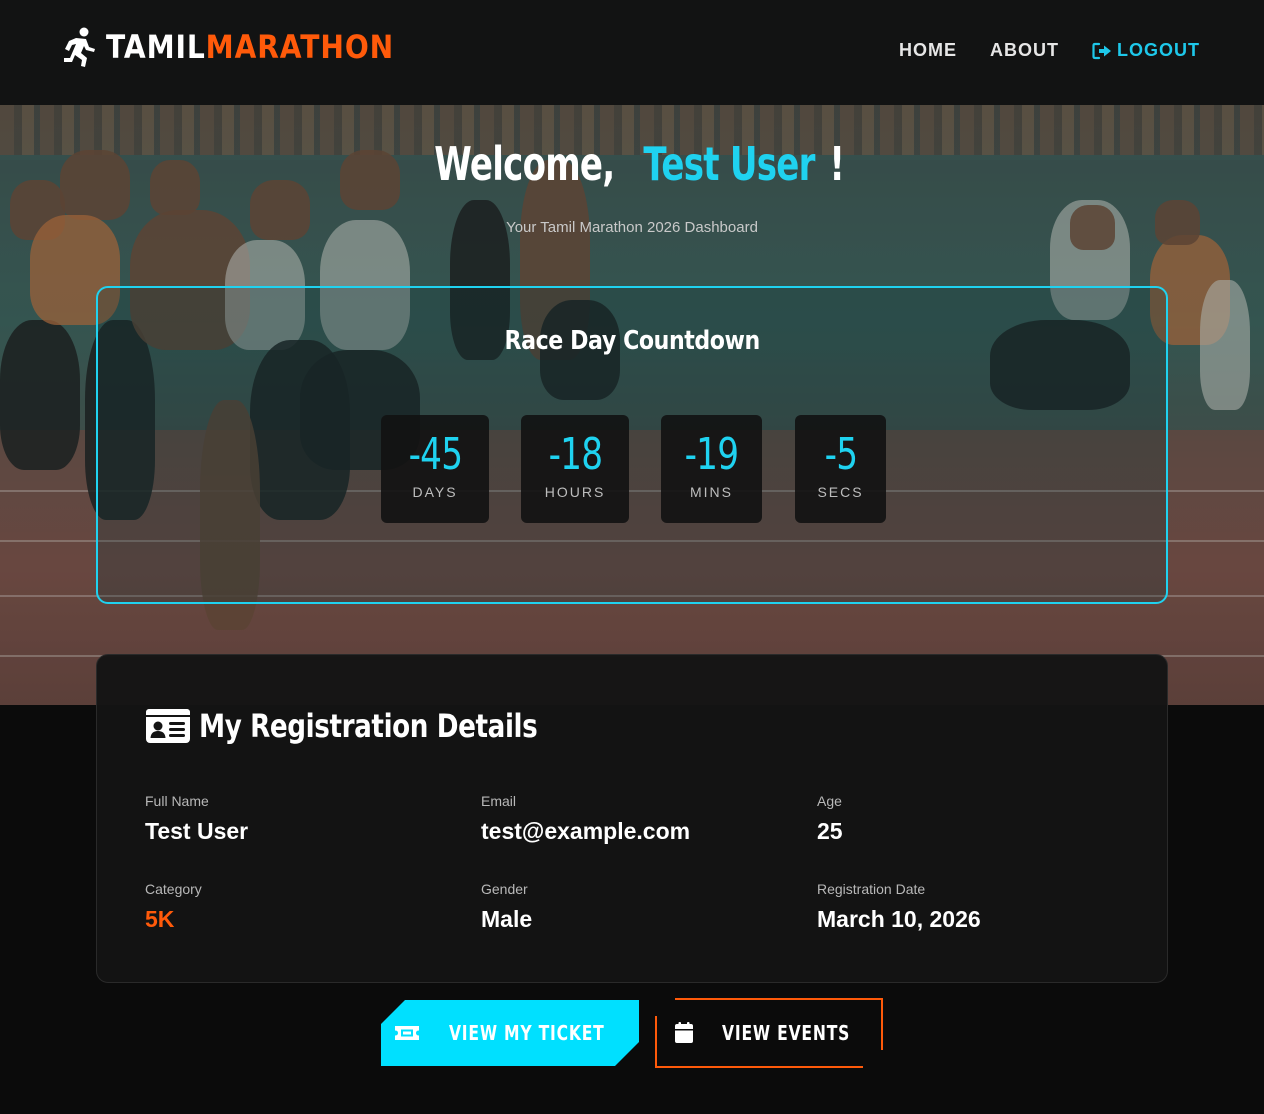  I want to click on countdown-hours-value: -18, so click(575, 454).